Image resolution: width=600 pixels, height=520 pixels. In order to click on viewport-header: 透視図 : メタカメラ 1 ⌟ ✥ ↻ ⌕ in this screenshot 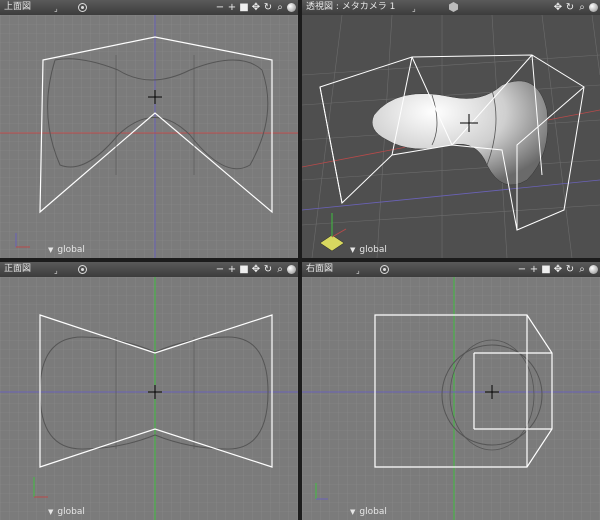, I will do `click(451, 8)`.